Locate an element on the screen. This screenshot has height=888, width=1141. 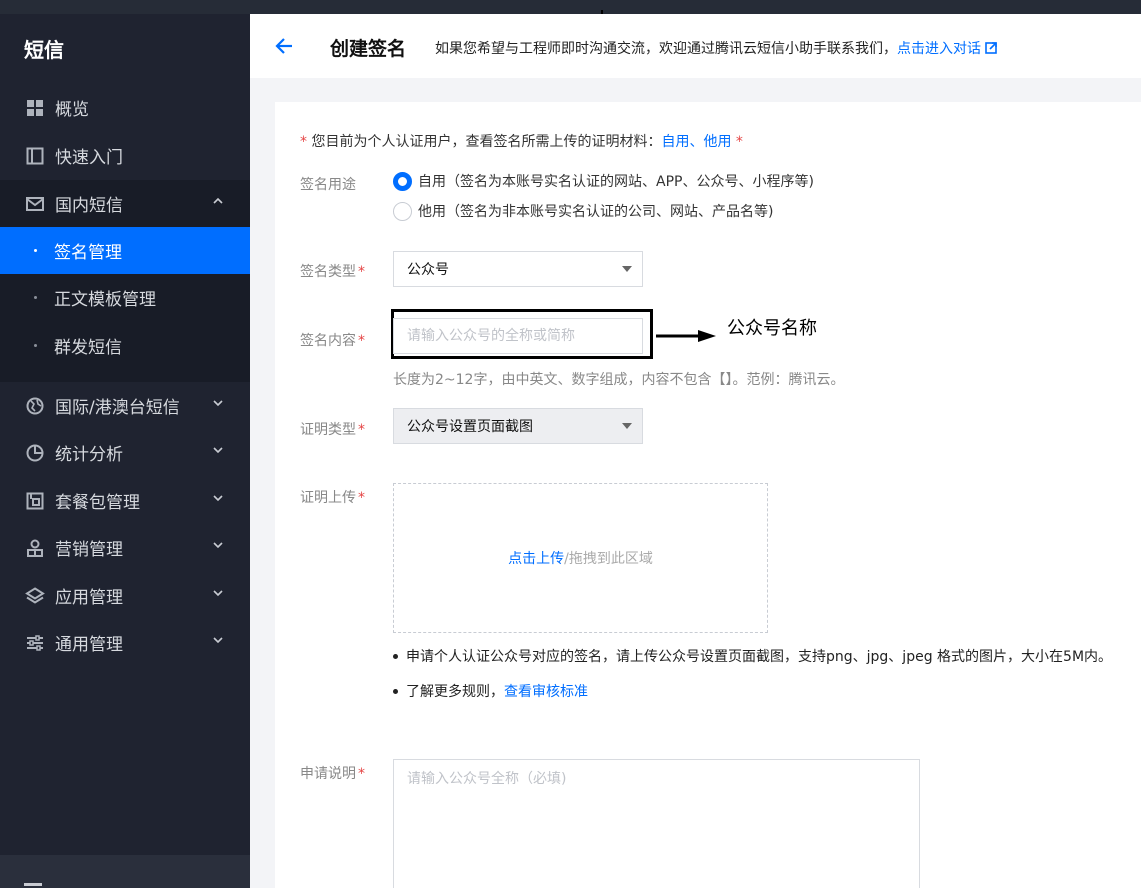
review-standard-link: 查看审核标准 is located at coordinates (546, 691).